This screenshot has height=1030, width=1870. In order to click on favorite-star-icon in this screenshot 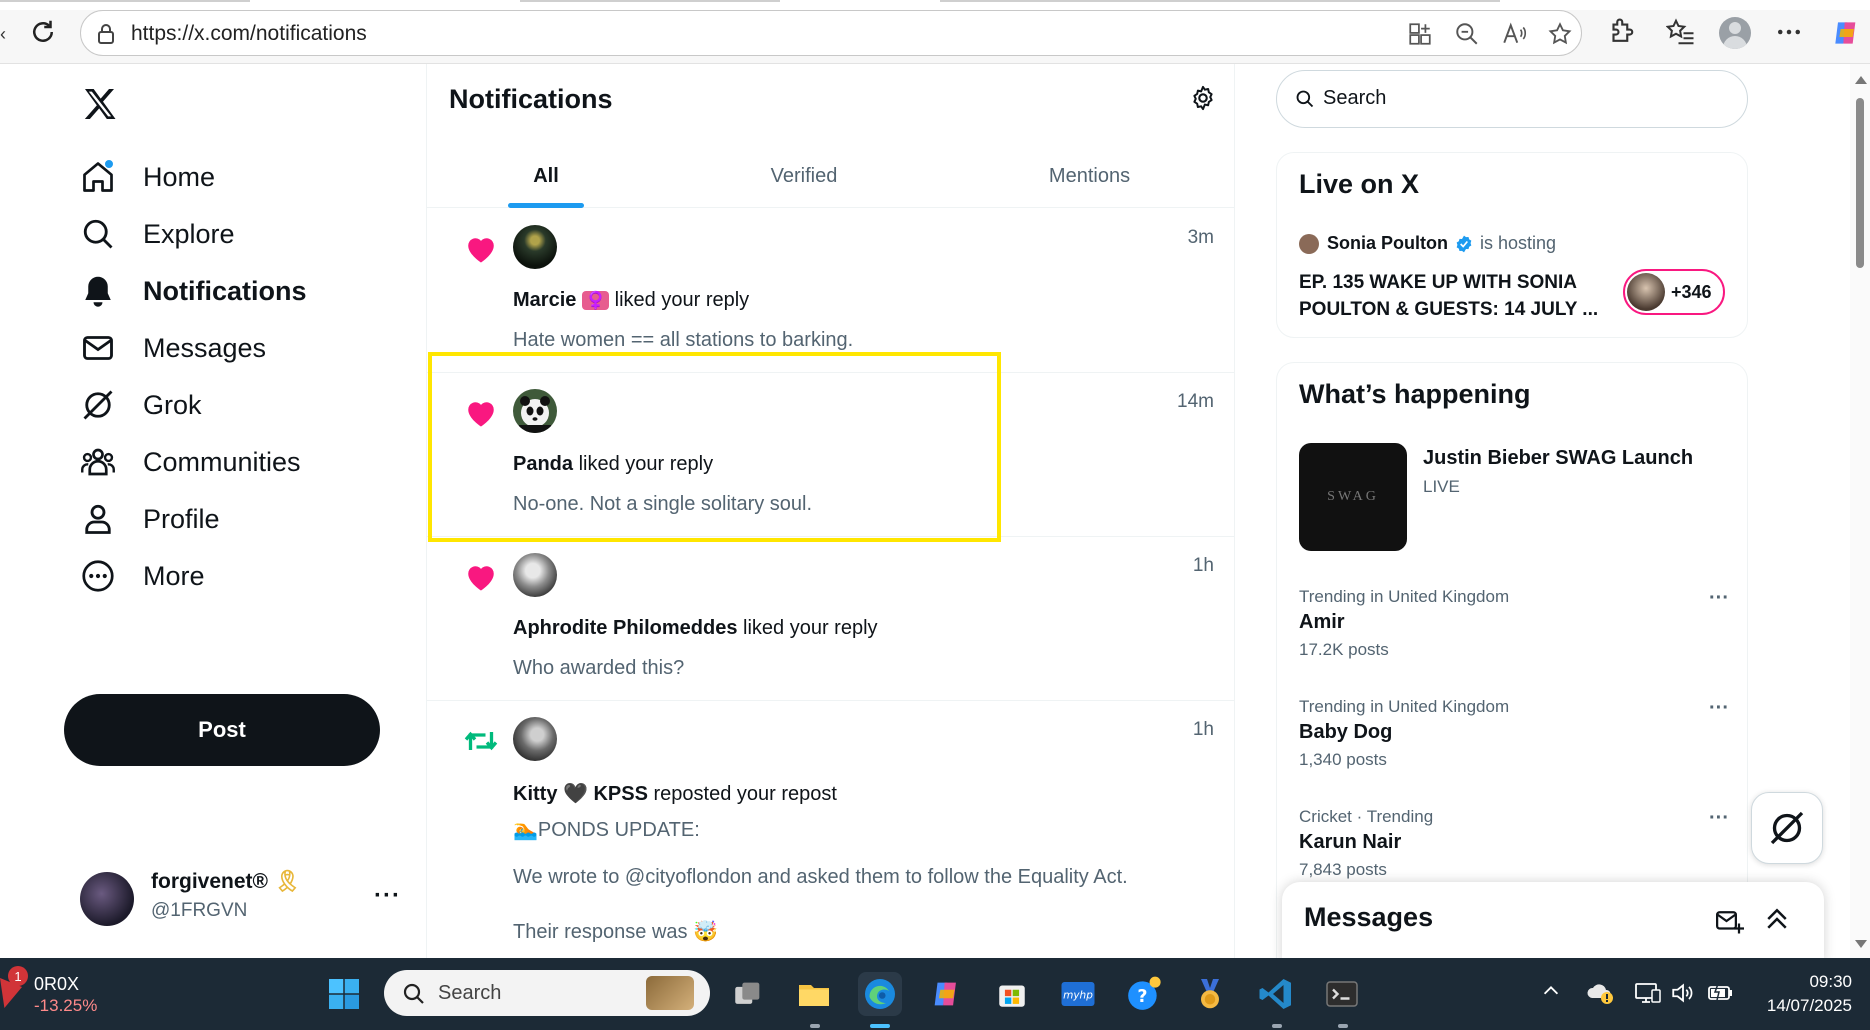, I will do `click(1560, 34)`.